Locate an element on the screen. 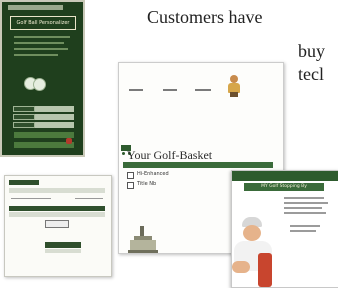 Image resolution: width=338 pixels, height=288 pixels. form-footer-bar is located at coordinates (63, 245).